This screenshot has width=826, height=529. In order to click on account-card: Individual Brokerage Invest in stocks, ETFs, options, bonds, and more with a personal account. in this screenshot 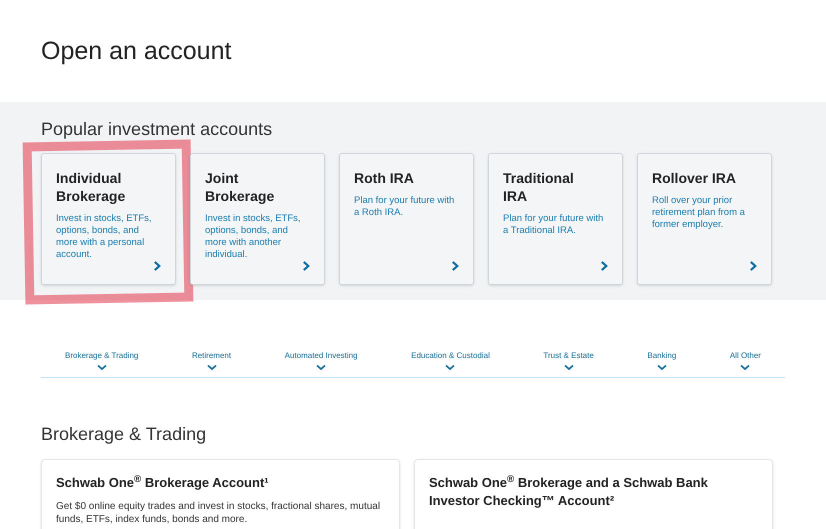, I will do `click(108, 219)`.